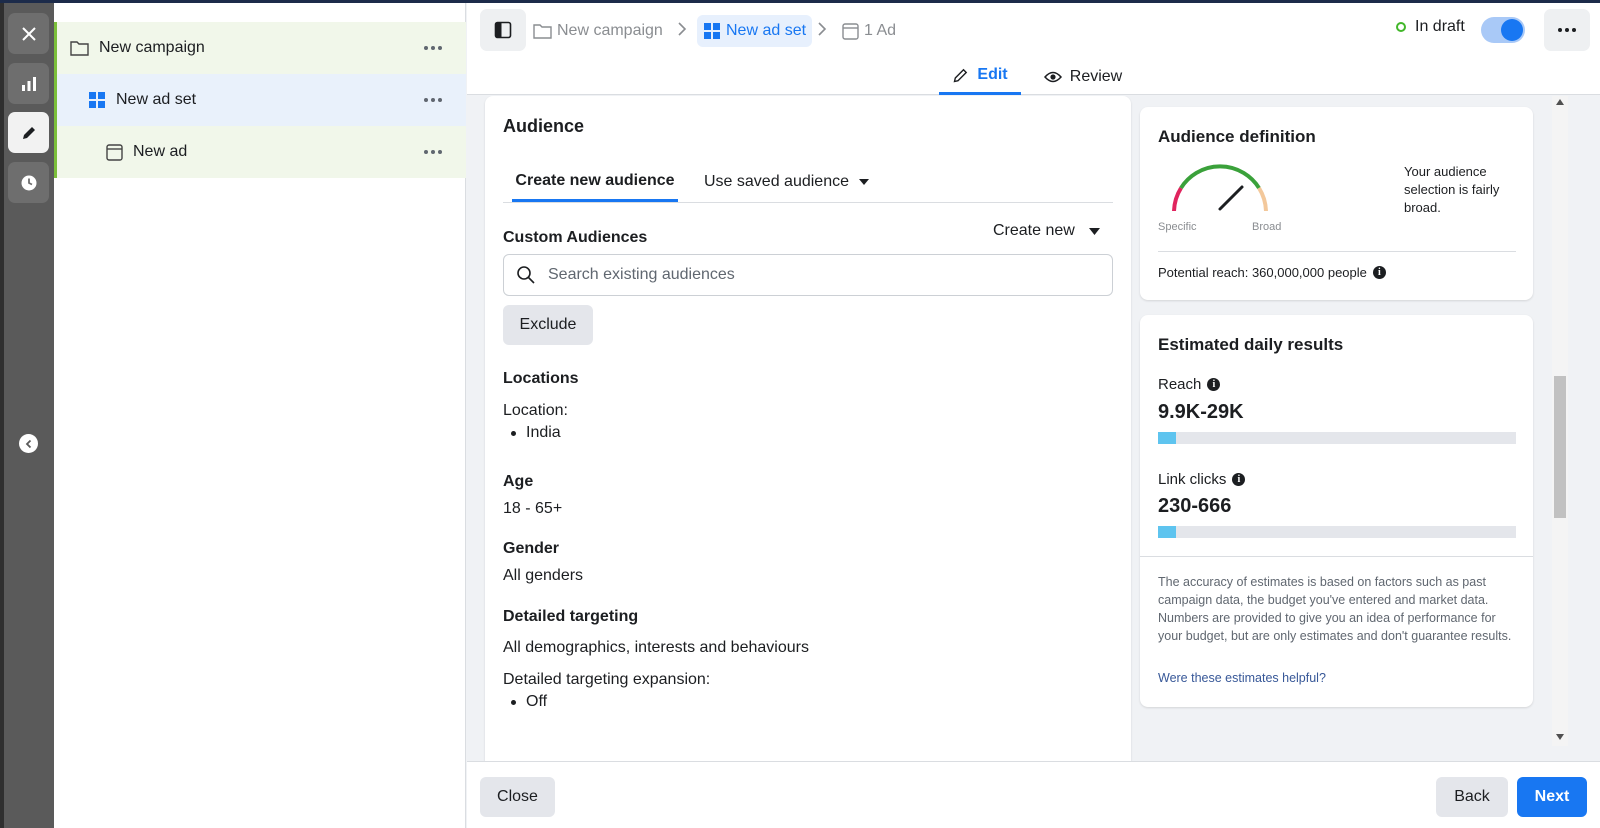 This screenshot has width=1600, height=828. Describe the element at coordinates (1503, 30) in the screenshot. I see `adset-toggle-switch` at that location.